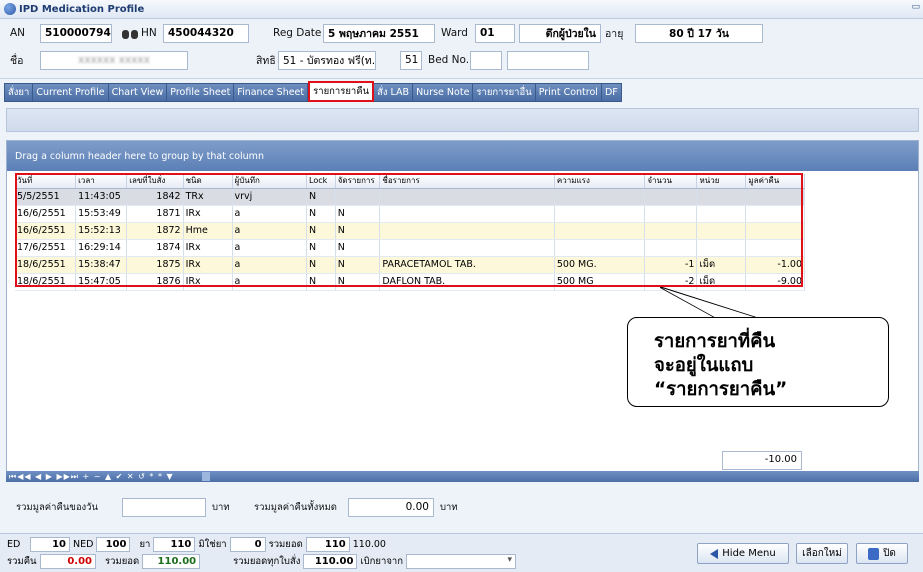 Image resolution: width=923 pixels, height=572 pixels. I want to click on return-value: 0.00, so click(68, 561).